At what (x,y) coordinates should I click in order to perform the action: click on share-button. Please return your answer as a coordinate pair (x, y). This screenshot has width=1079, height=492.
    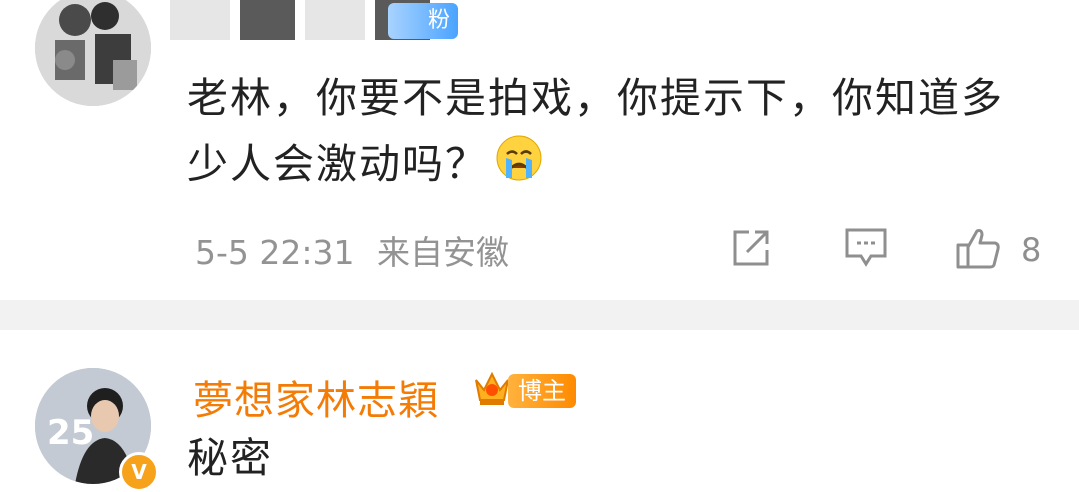
    Looking at the image, I should click on (751, 250).